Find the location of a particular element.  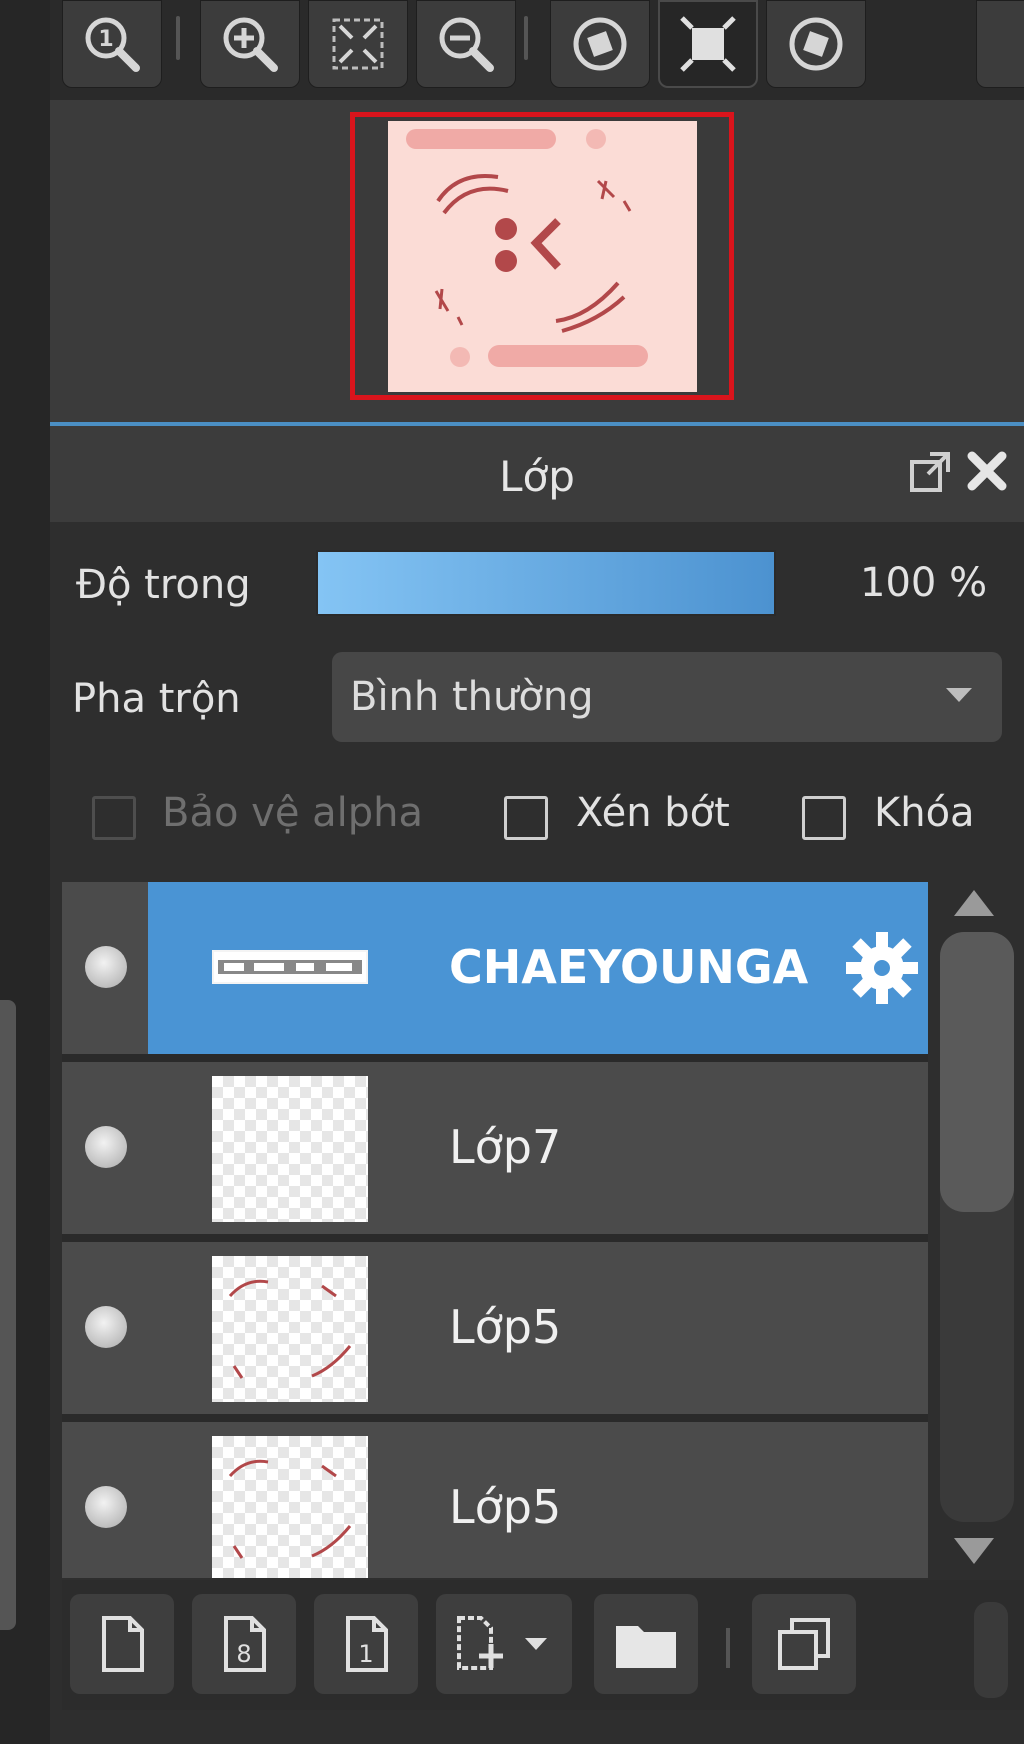

page-8-icon: 8 is located at coordinates (245, 1644).